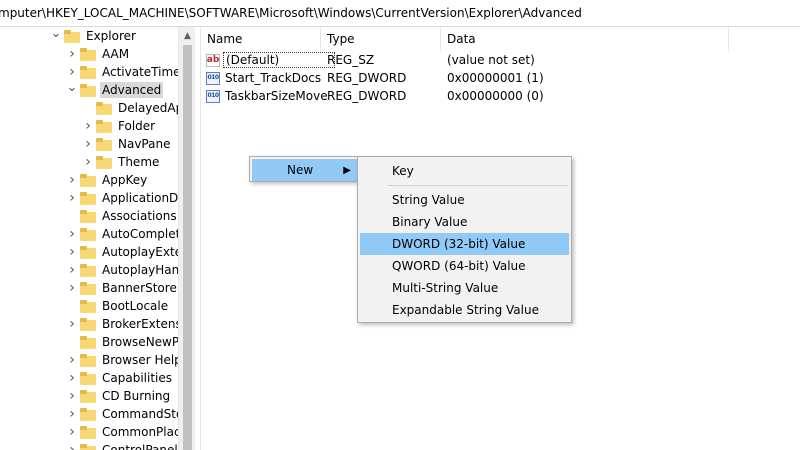  I want to click on tree-item-label: CommandSto, so click(143, 414).